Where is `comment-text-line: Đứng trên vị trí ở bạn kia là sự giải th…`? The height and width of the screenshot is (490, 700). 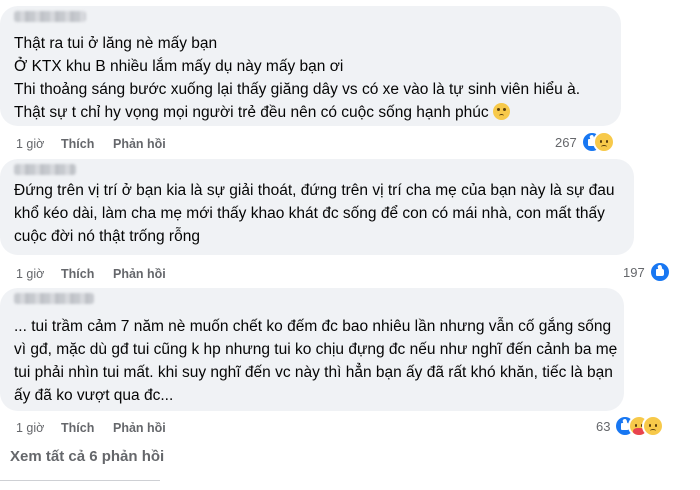 comment-text-line: Đứng trên vị trí ở bạn kia là sự giải th… is located at coordinates (314, 190).